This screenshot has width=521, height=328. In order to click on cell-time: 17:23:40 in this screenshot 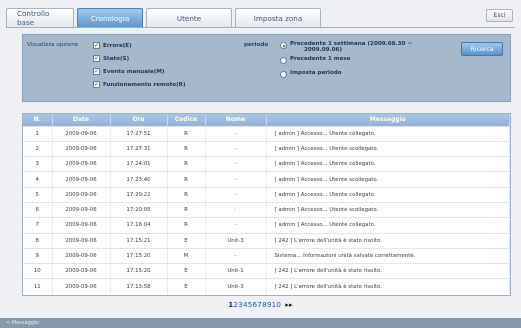, I will do `click(139, 179)`.